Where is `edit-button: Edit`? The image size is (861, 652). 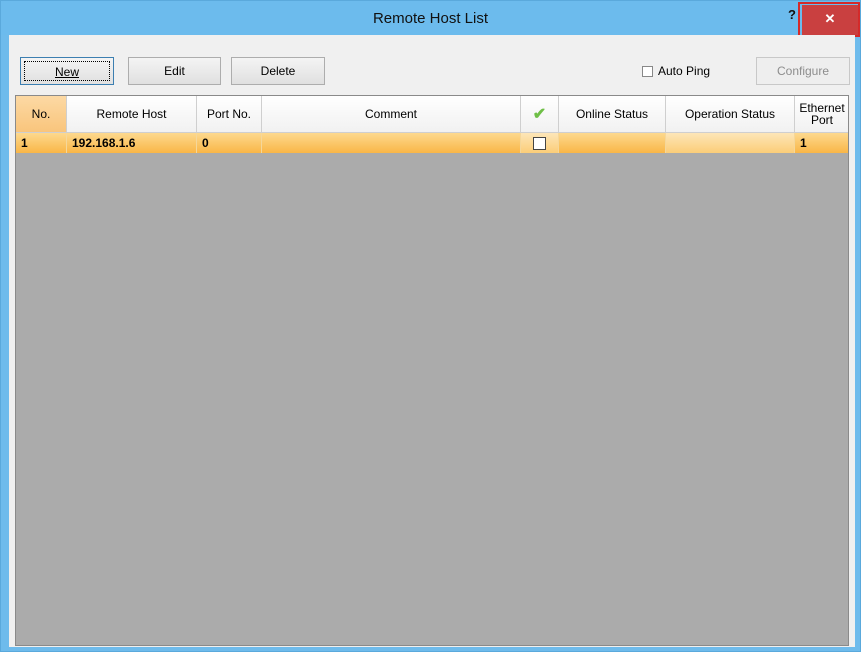 edit-button: Edit is located at coordinates (174, 71).